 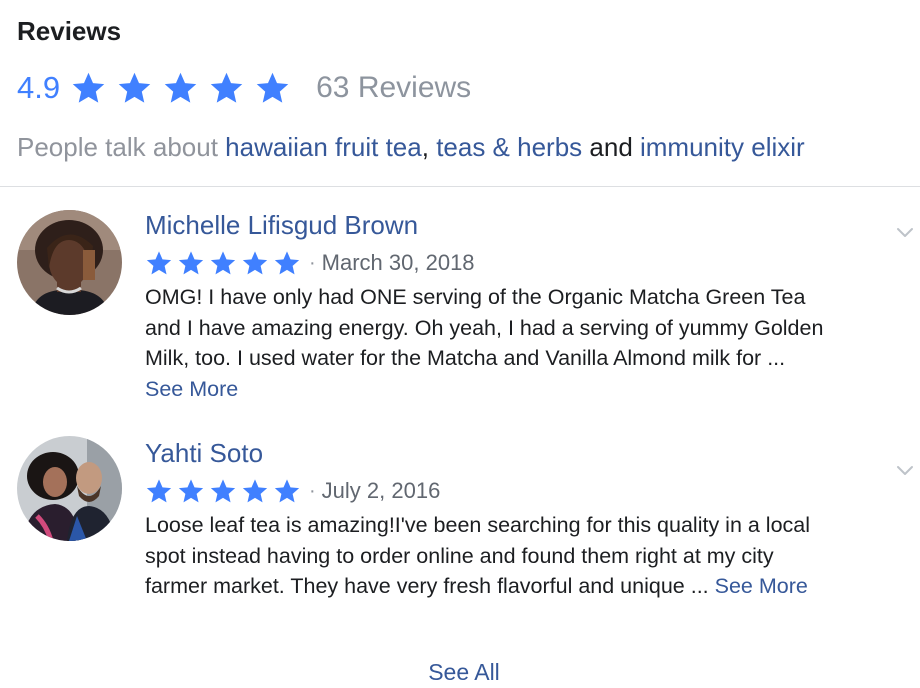 I want to click on review-date: July 2, 2016, so click(x=381, y=491).